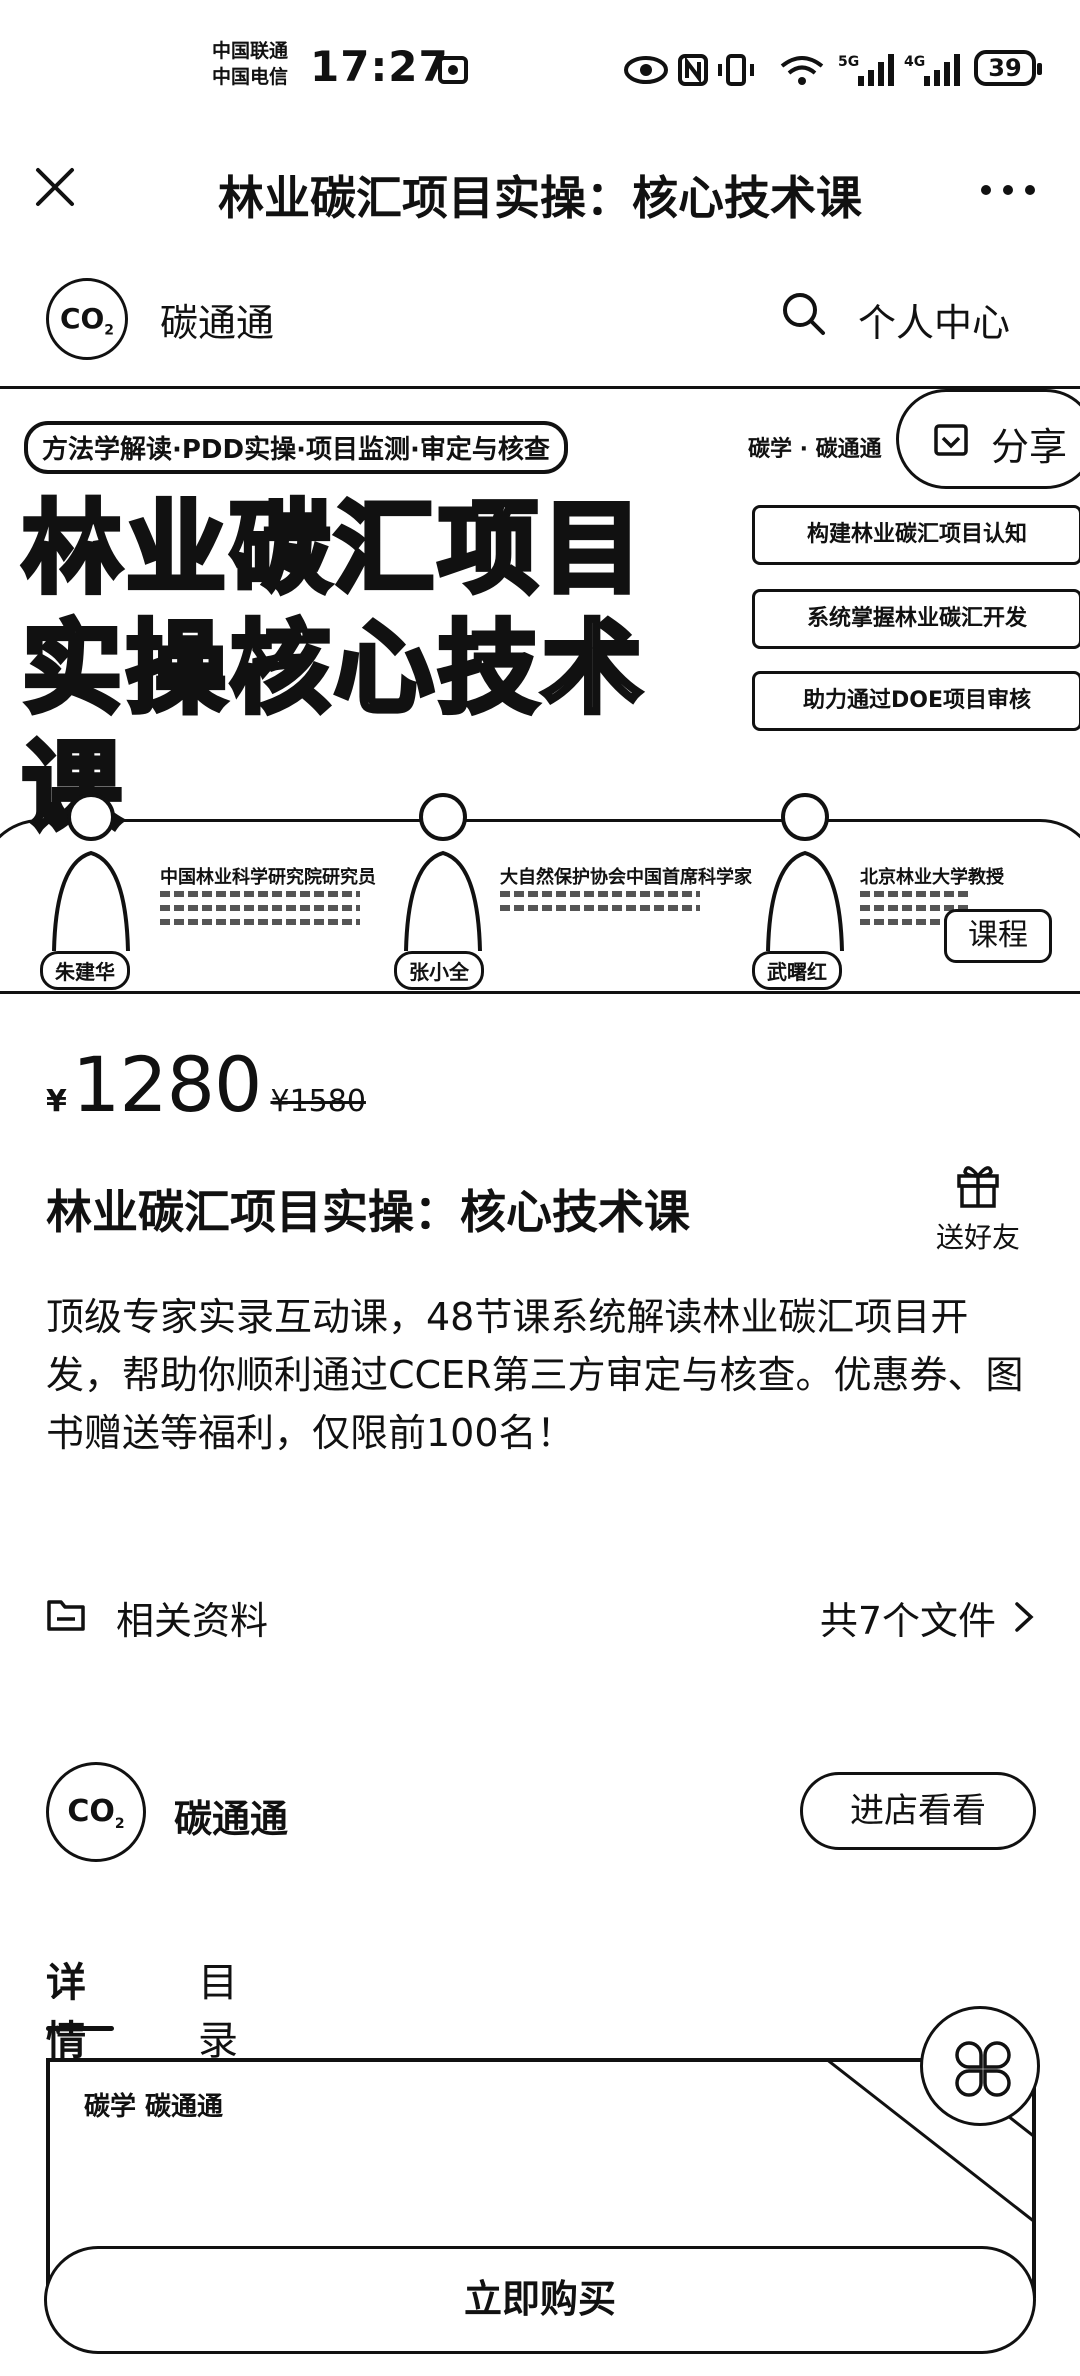 This screenshot has height=2376, width=1080. What do you see at coordinates (66, 2008) in the screenshot?
I see `tab-details: 详情` at bounding box center [66, 2008].